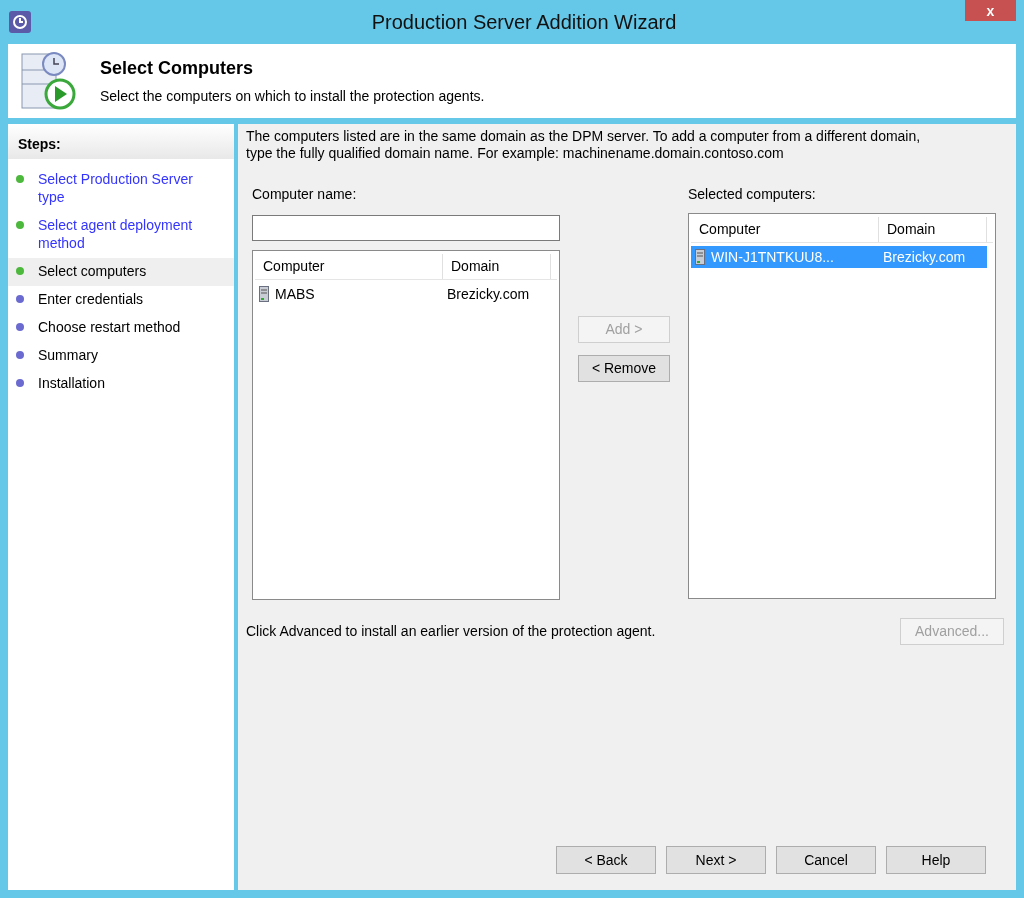  What do you see at coordinates (451, 631) in the screenshot?
I see `advanced-hint: Click Advanced to install an earlier version of the protection agent.` at bounding box center [451, 631].